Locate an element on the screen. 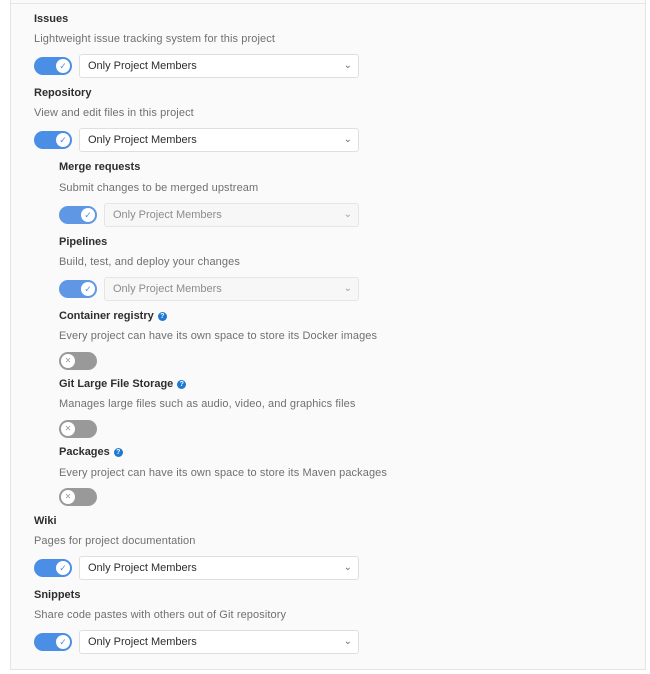  issues-access-select: Only Project Members ⌄ is located at coordinates (219, 66).